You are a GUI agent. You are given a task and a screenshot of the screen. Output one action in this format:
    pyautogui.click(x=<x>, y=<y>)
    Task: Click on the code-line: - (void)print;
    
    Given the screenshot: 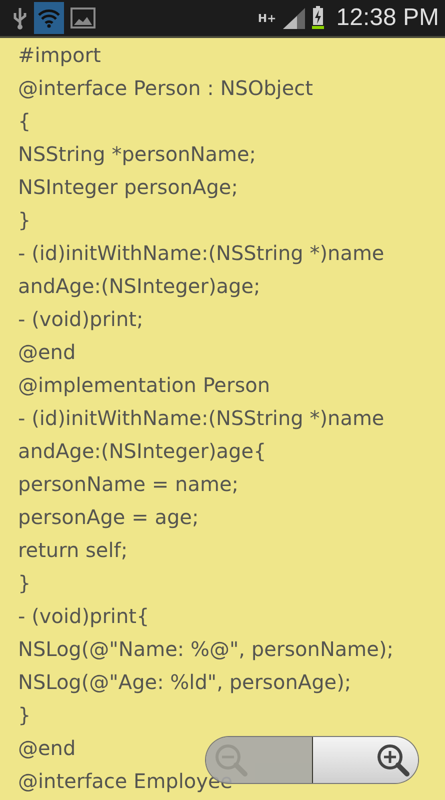 What is the action you would take?
    pyautogui.click(x=81, y=319)
    